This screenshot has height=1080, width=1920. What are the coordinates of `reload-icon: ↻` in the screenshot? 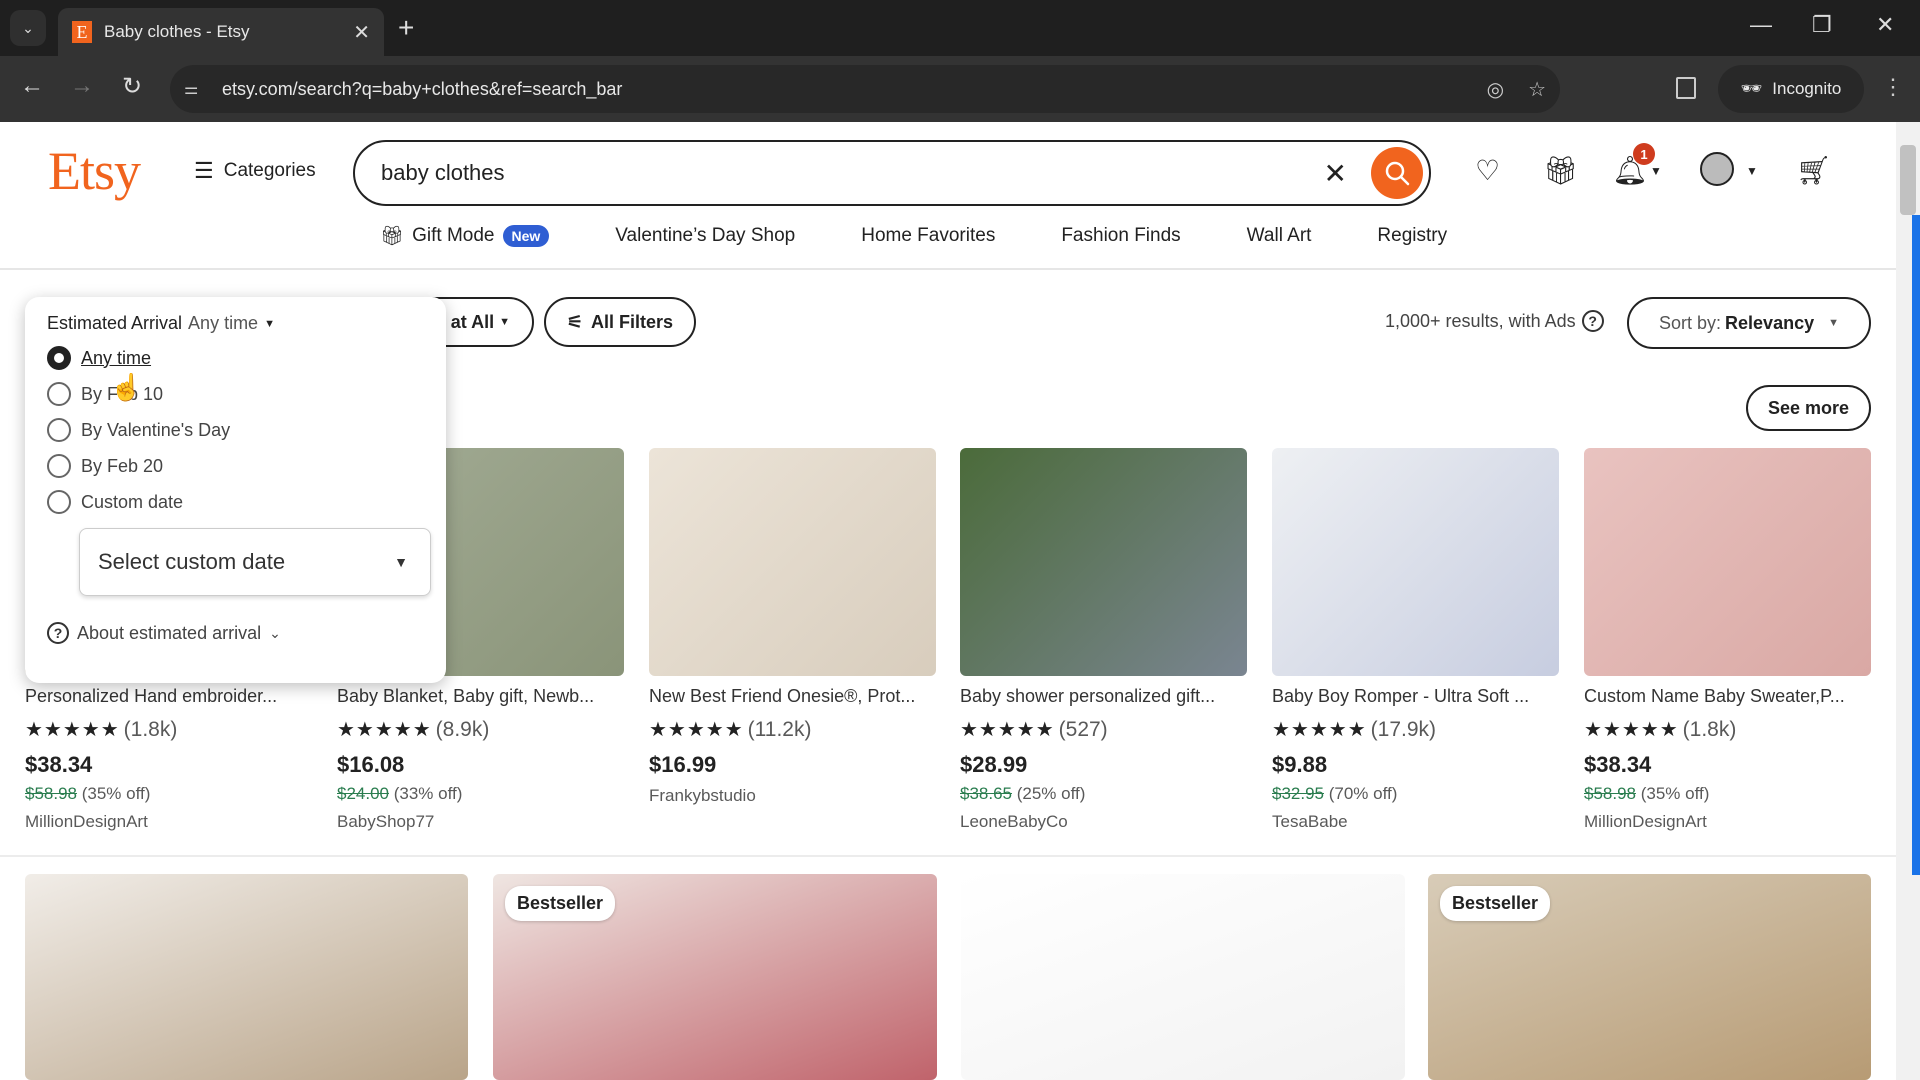 It's located at (132, 86).